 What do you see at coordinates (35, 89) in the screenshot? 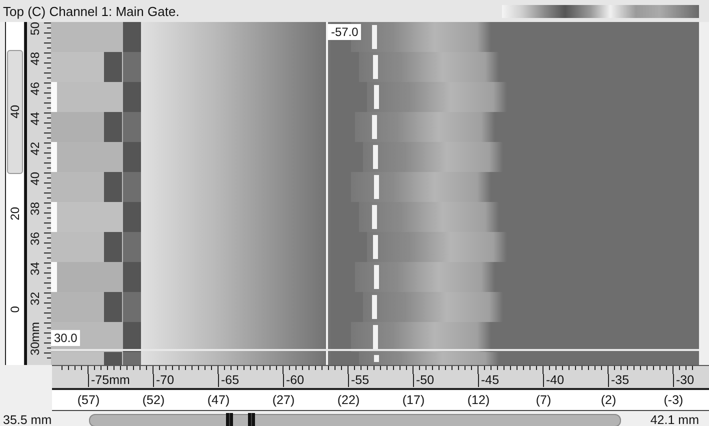
I see `ruler-label: 46` at bounding box center [35, 89].